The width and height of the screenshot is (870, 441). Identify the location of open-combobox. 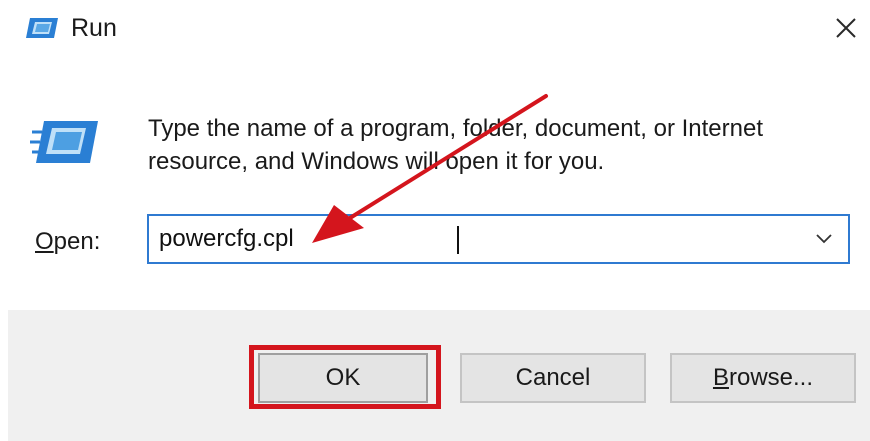
(498, 239).